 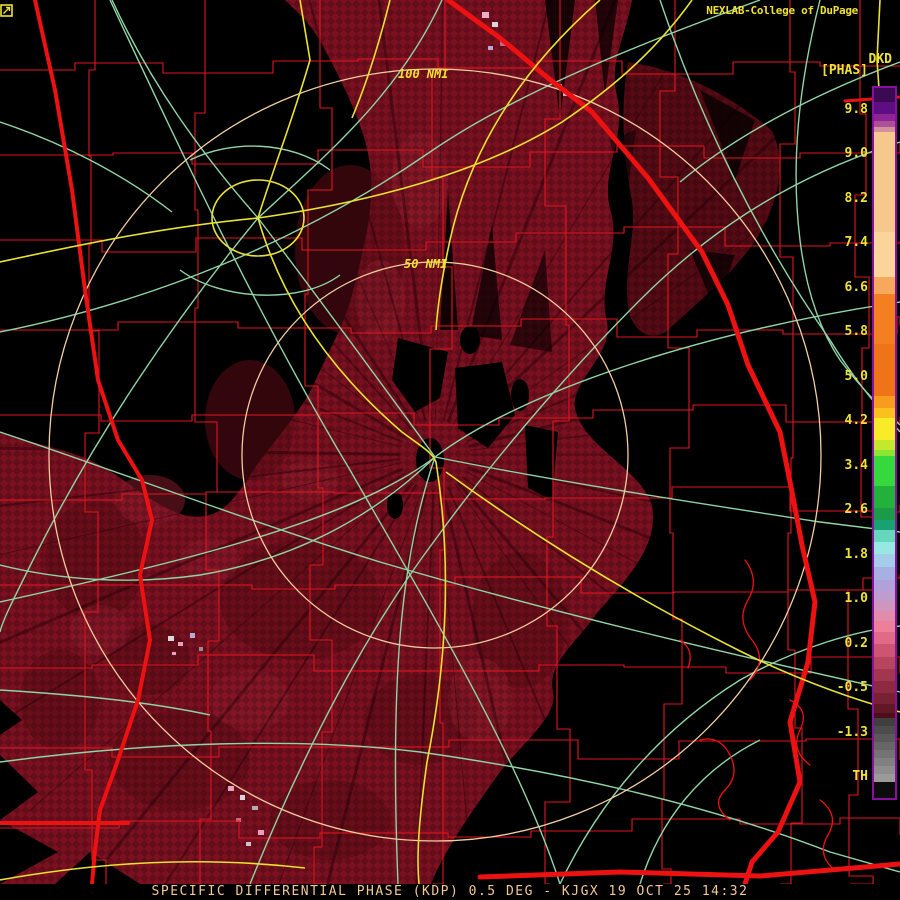 What do you see at coordinates (856, 510) in the screenshot?
I see `colorbar-tick-label: 2.6` at bounding box center [856, 510].